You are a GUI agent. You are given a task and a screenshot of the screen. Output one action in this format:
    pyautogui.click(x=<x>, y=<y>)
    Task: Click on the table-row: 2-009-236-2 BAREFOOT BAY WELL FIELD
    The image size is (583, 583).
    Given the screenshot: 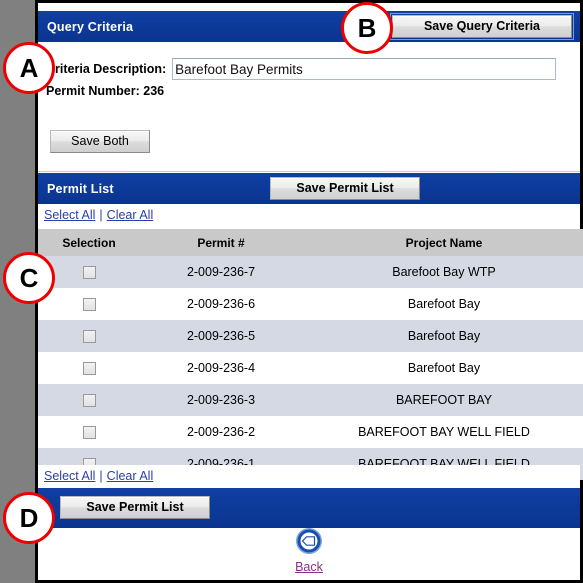 What is the action you would take?
    pyautogui.click(x=310, y=432)
    